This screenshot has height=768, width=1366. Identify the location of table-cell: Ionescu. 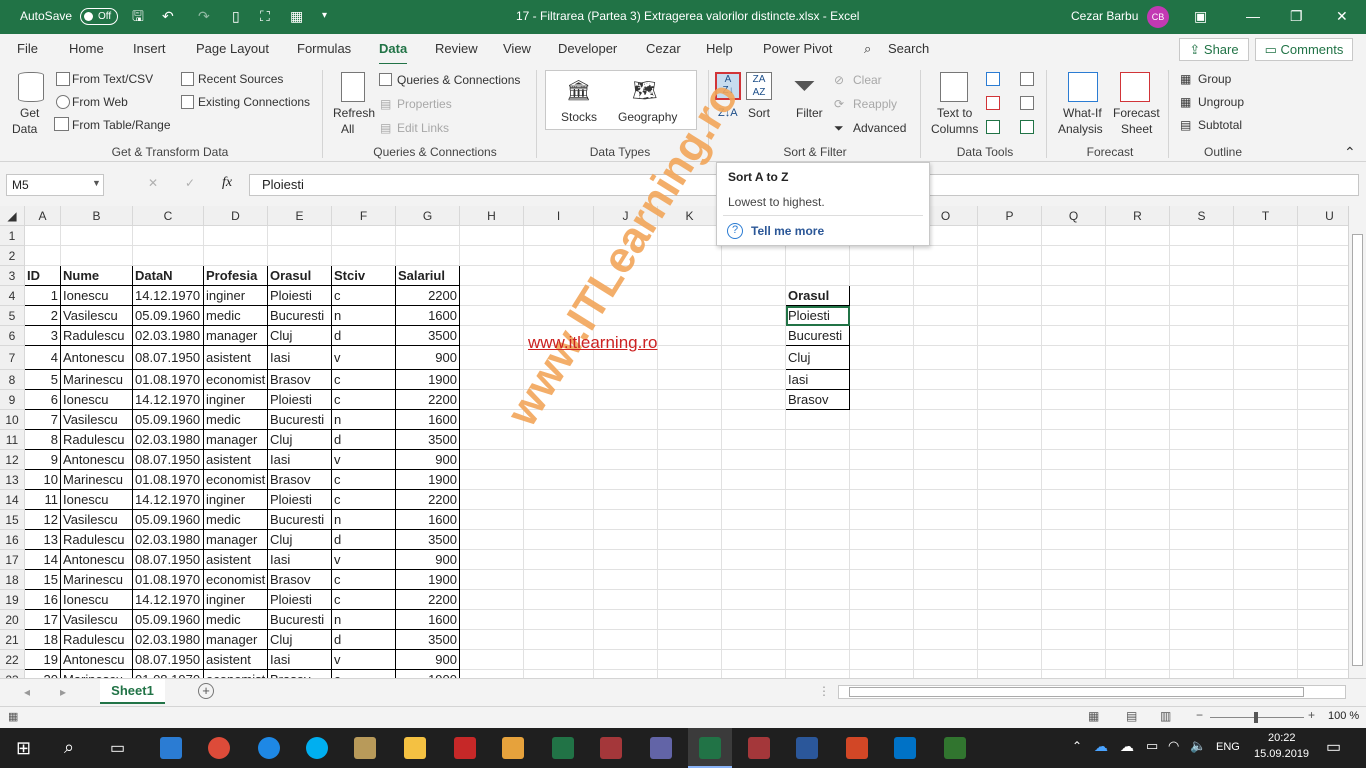
(97, 600).